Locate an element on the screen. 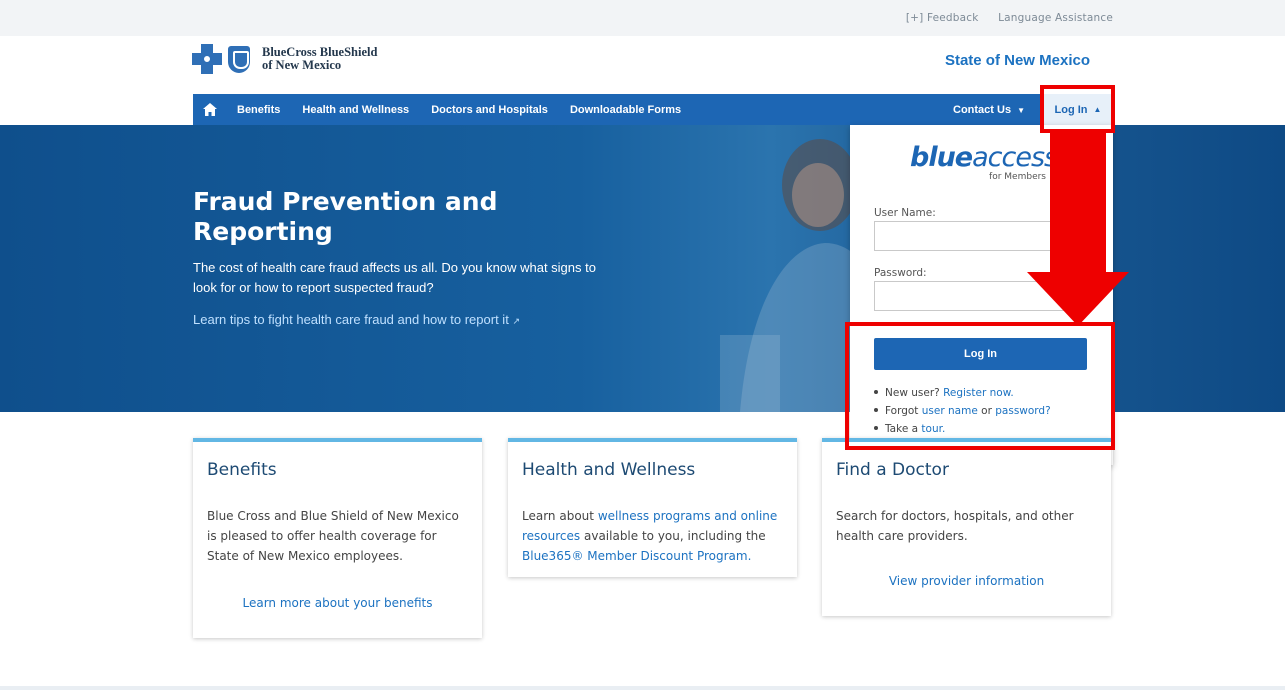 The height and width of the screenshot is (690, 1285). state-title: State of New Mexico is located at coordinates (1017, 60).